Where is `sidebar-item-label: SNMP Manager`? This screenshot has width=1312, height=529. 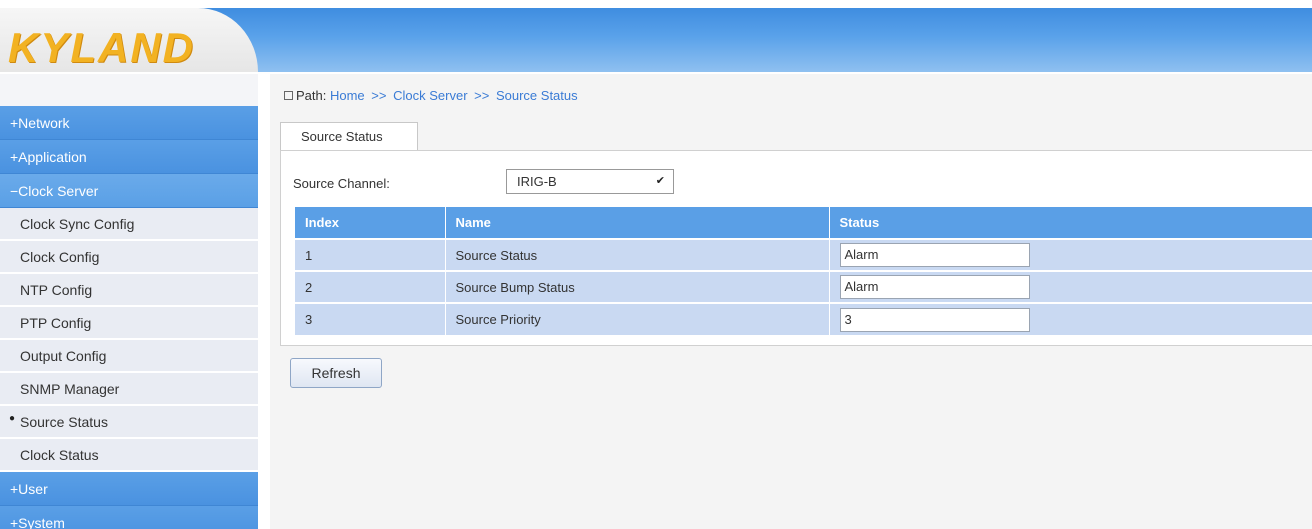
sidebar-item-label: SNMP Manager is located at coordinates (70, 389).